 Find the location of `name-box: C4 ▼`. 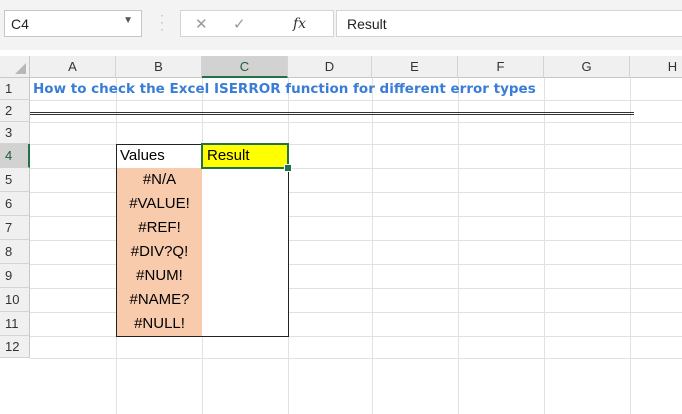

name-box: C4 ▼ is located at coordinates (73, 23).